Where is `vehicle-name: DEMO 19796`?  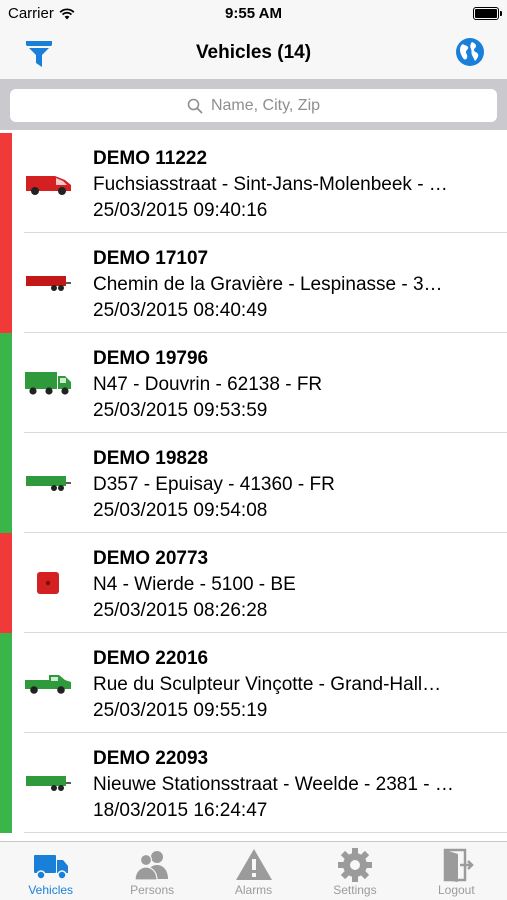
vehicle-name: DEMO 19796 is located at coordinates (151, 358).